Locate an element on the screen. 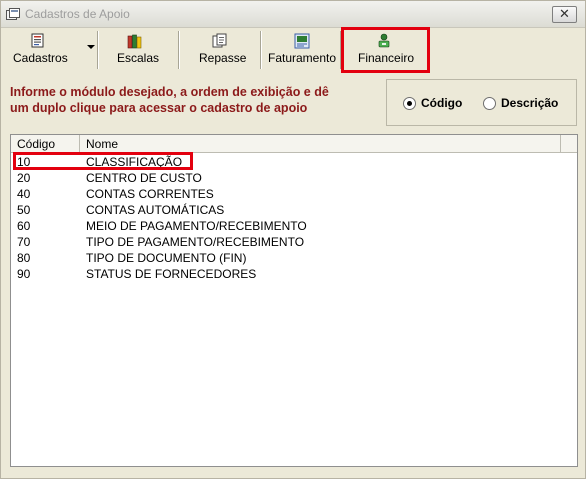 The width and height of the screenshot is (586, 479). report-icon is located at coordinates (302, 41).